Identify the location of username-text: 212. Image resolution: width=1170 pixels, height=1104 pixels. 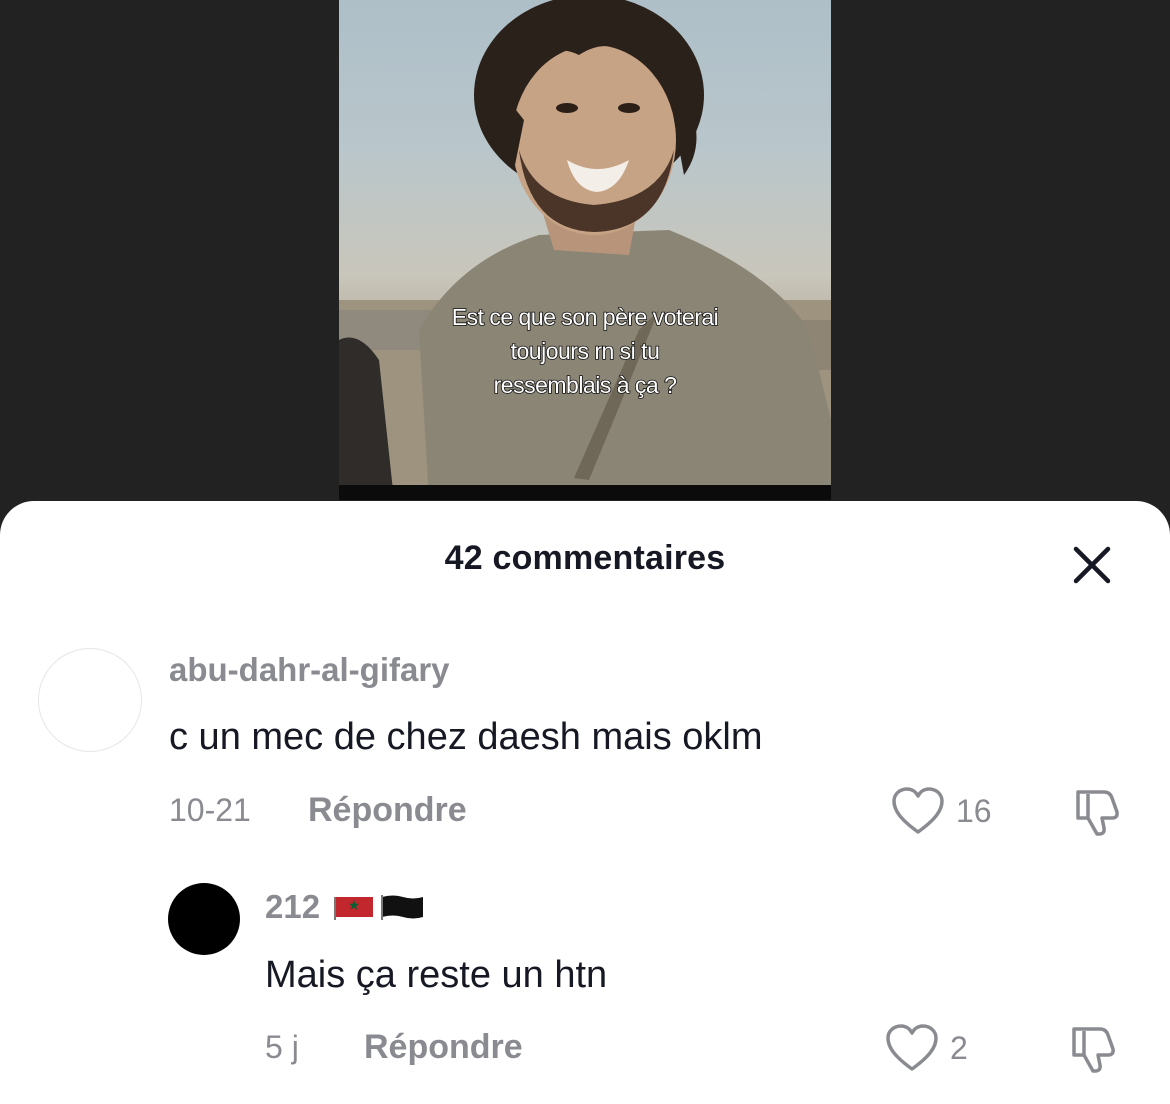
(293, 906).